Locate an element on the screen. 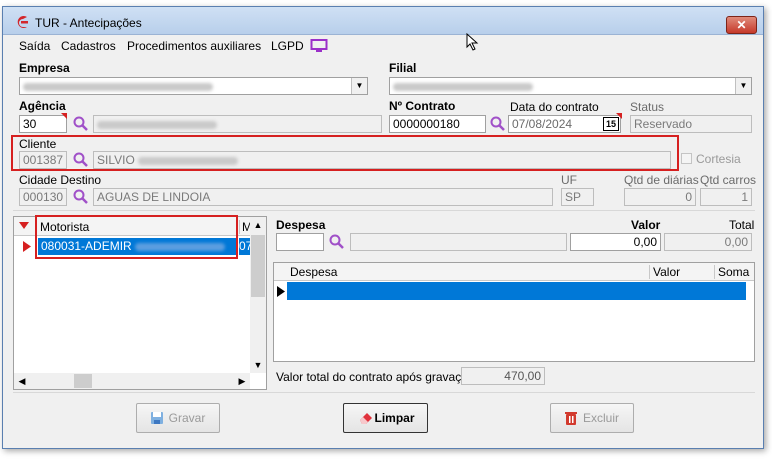  horizontal-scrollbar: ◀ ▶ is located at coordinates (132, 381).